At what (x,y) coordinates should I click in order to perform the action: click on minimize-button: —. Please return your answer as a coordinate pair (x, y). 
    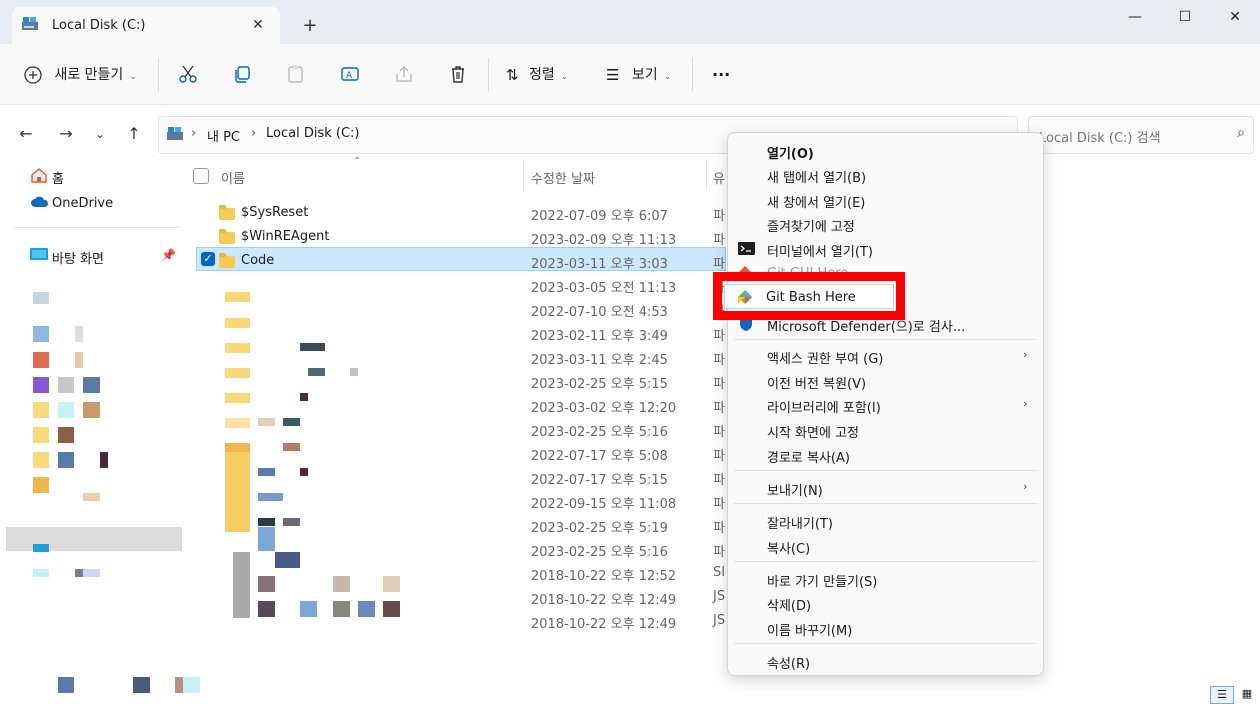
    Looking at the image, I should click on (1135, 17).